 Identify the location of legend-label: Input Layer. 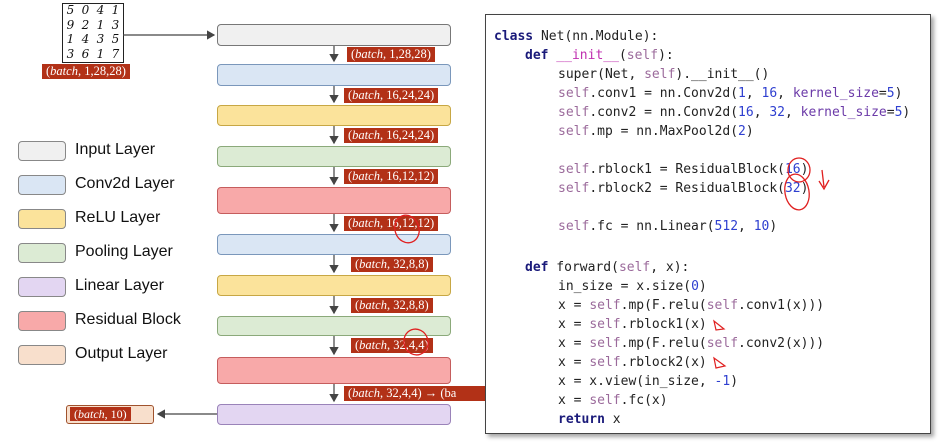
(115, 149).